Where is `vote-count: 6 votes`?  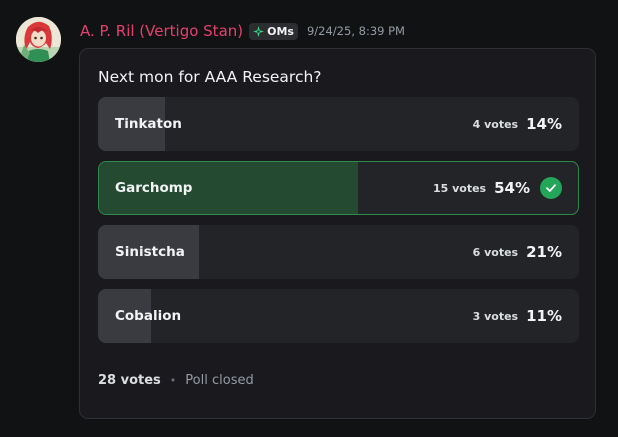
vote-count: 6 votes is located at coordinates (495, 252).